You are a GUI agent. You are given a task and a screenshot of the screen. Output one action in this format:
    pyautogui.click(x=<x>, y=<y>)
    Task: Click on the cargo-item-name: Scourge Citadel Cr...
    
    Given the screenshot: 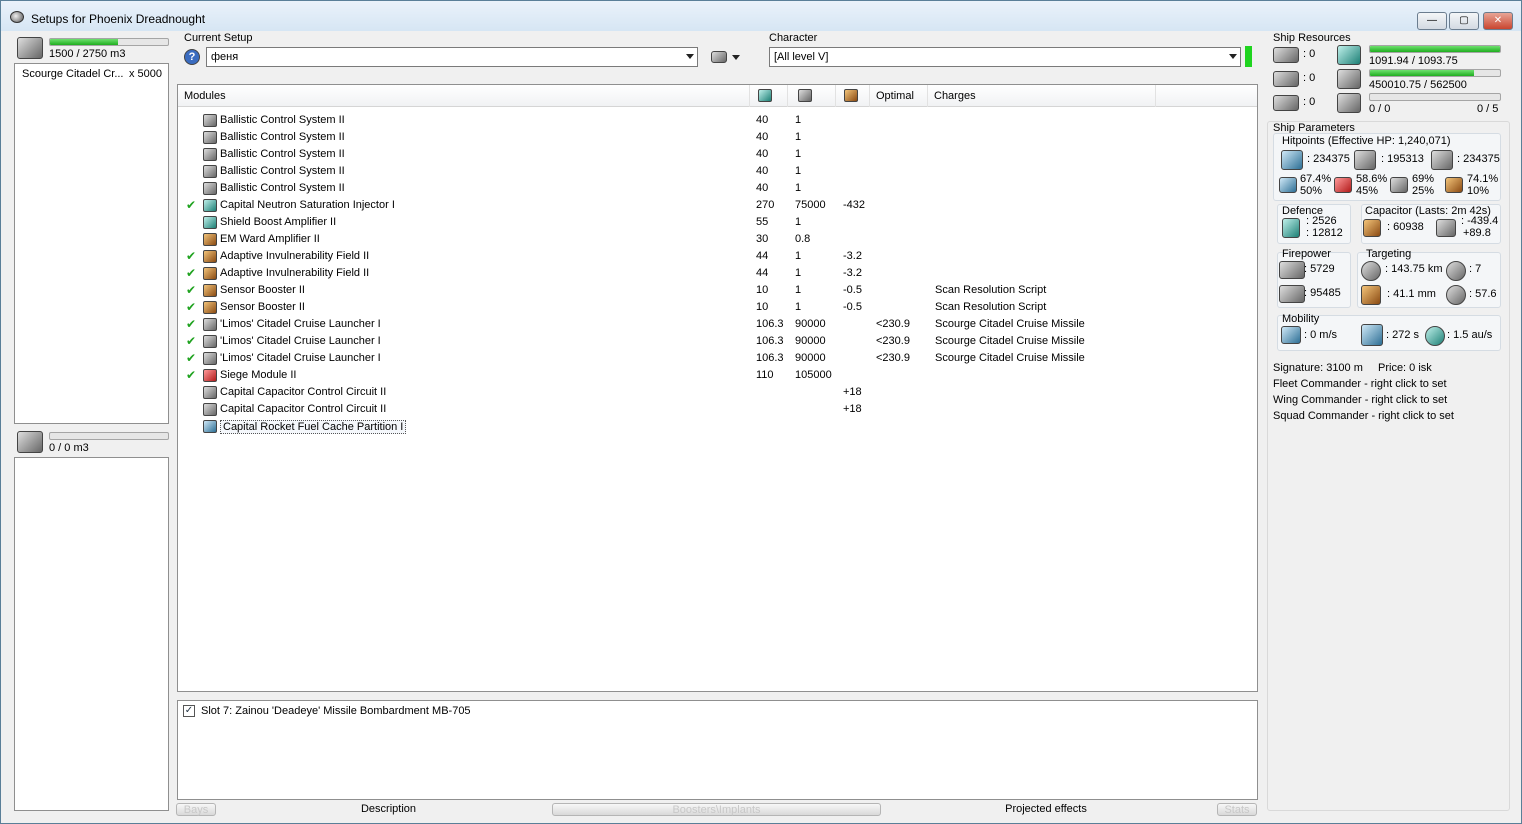 What is the action you would take?
    pyautogui.click(x=73, y=74)
    